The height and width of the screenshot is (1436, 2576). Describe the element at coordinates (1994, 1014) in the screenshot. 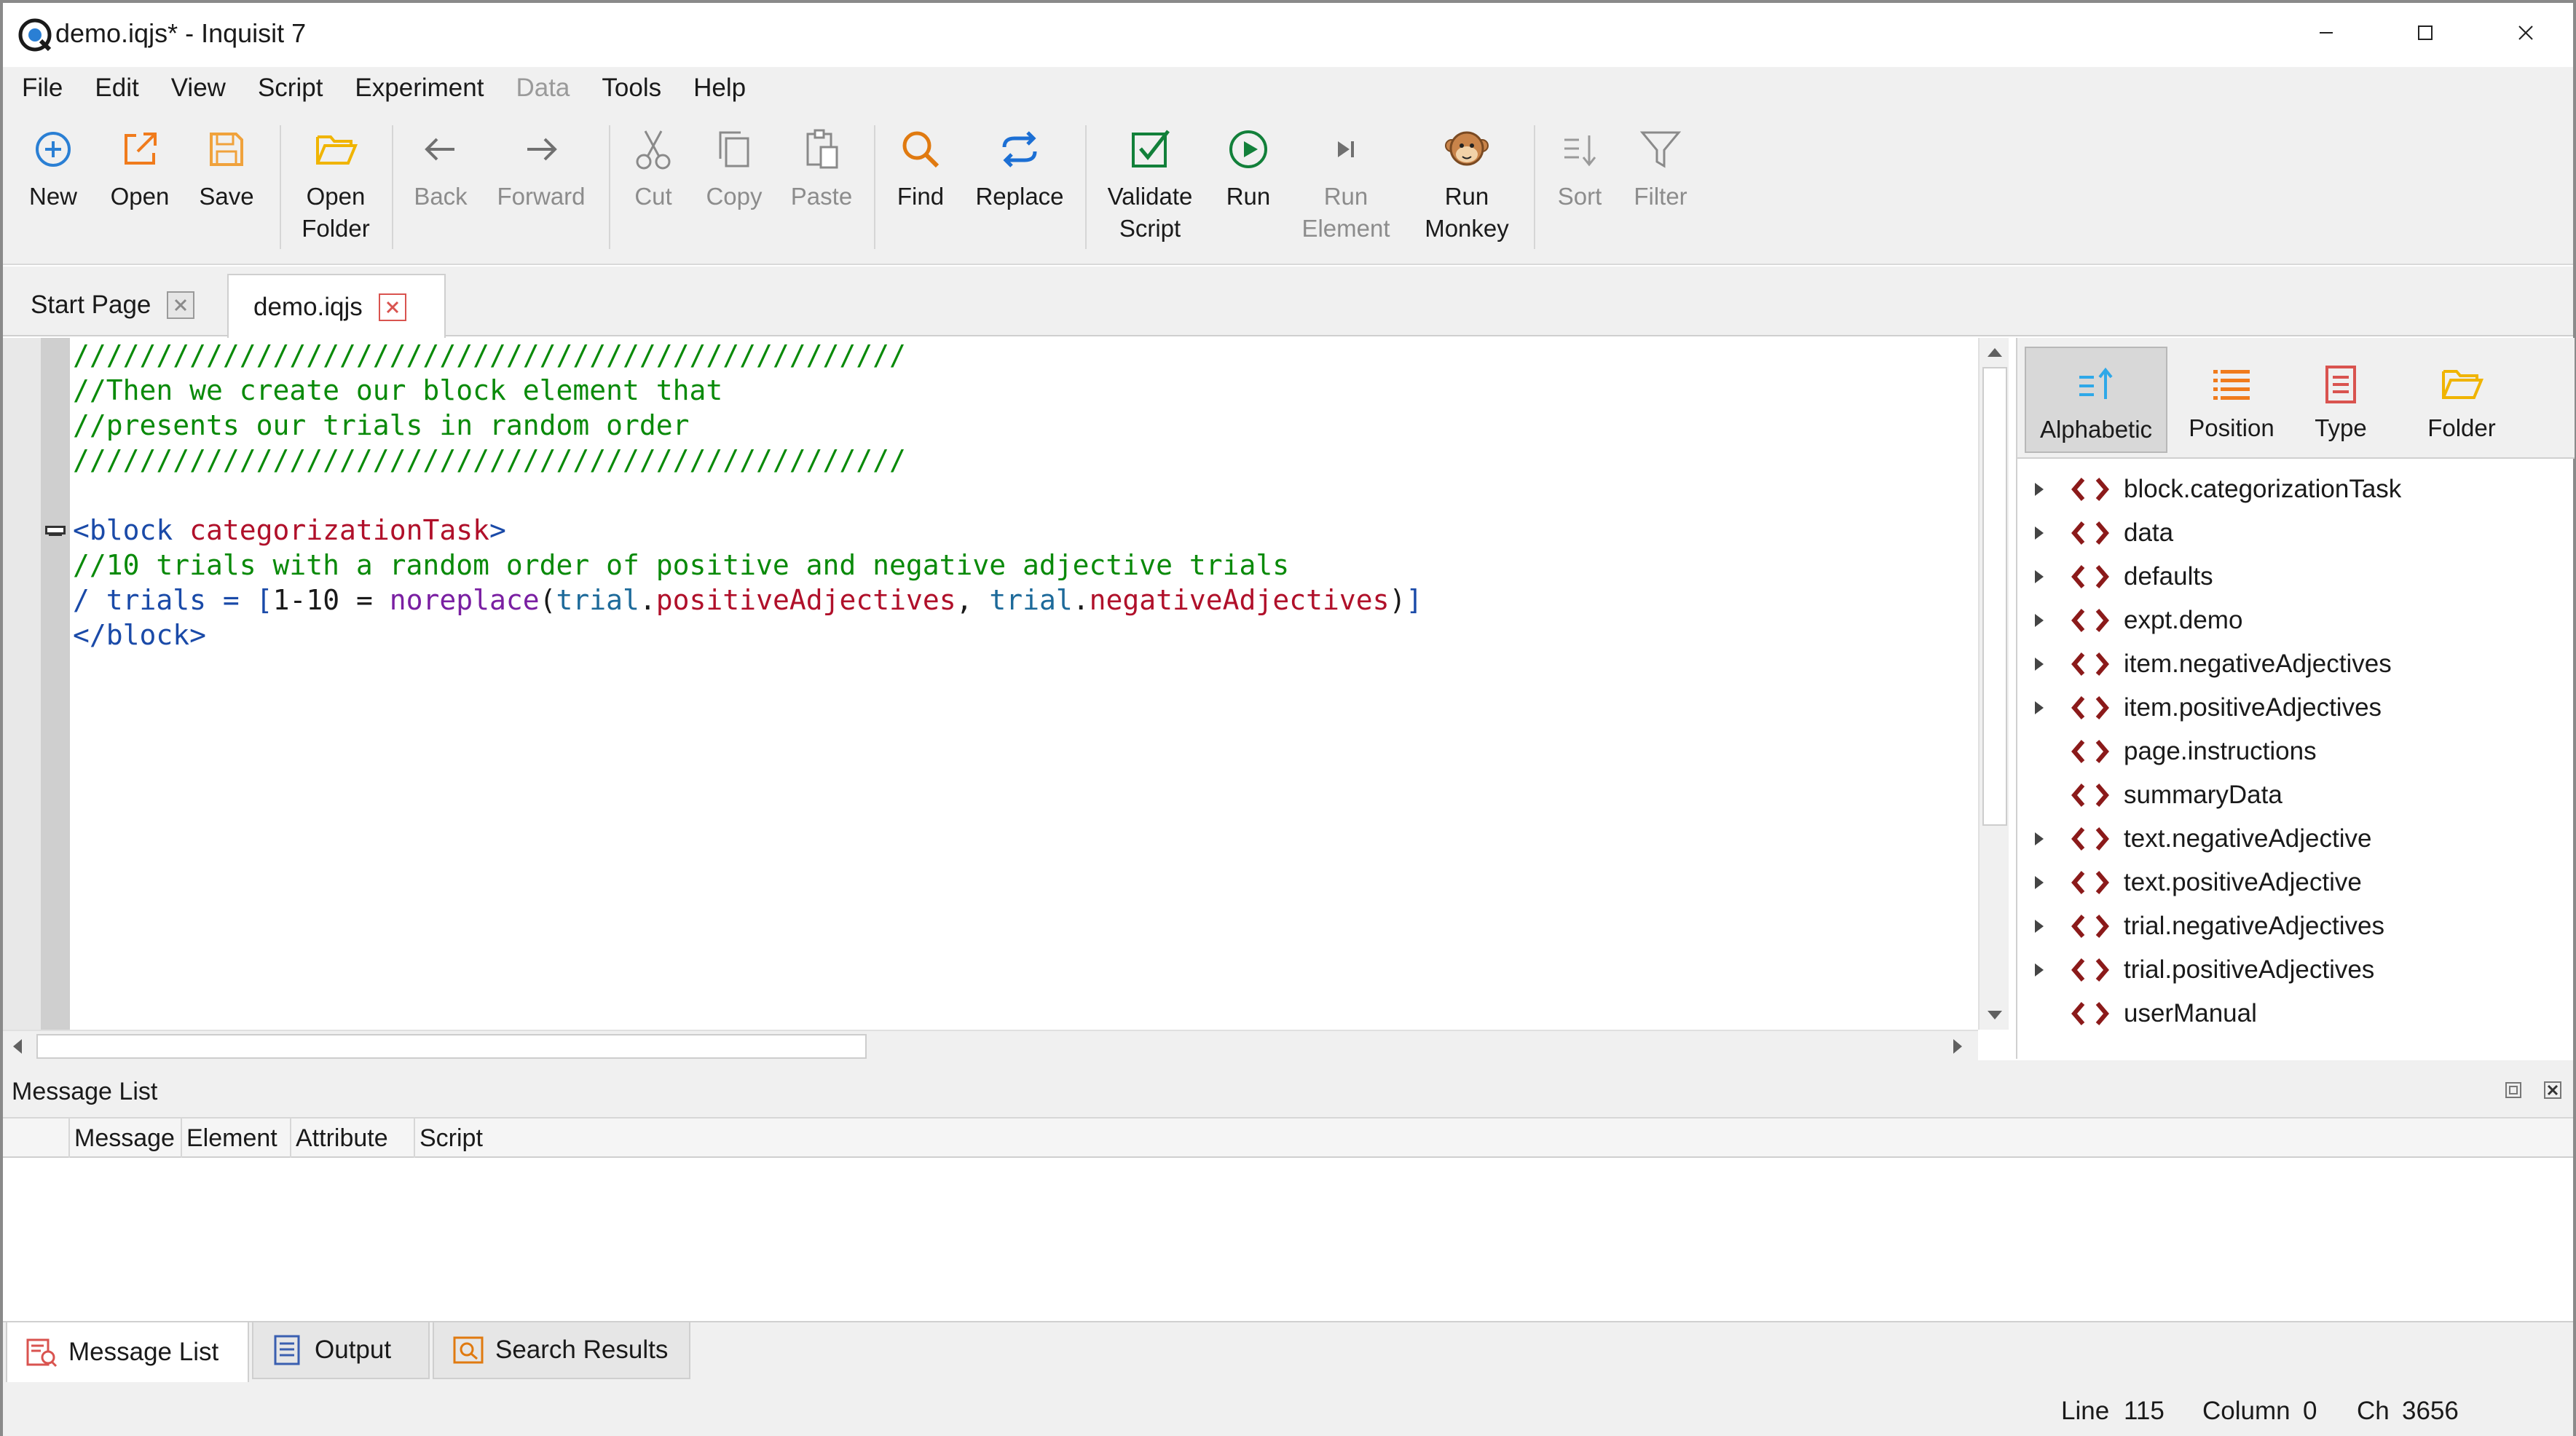

I see `scroll-down-icon` at that location.